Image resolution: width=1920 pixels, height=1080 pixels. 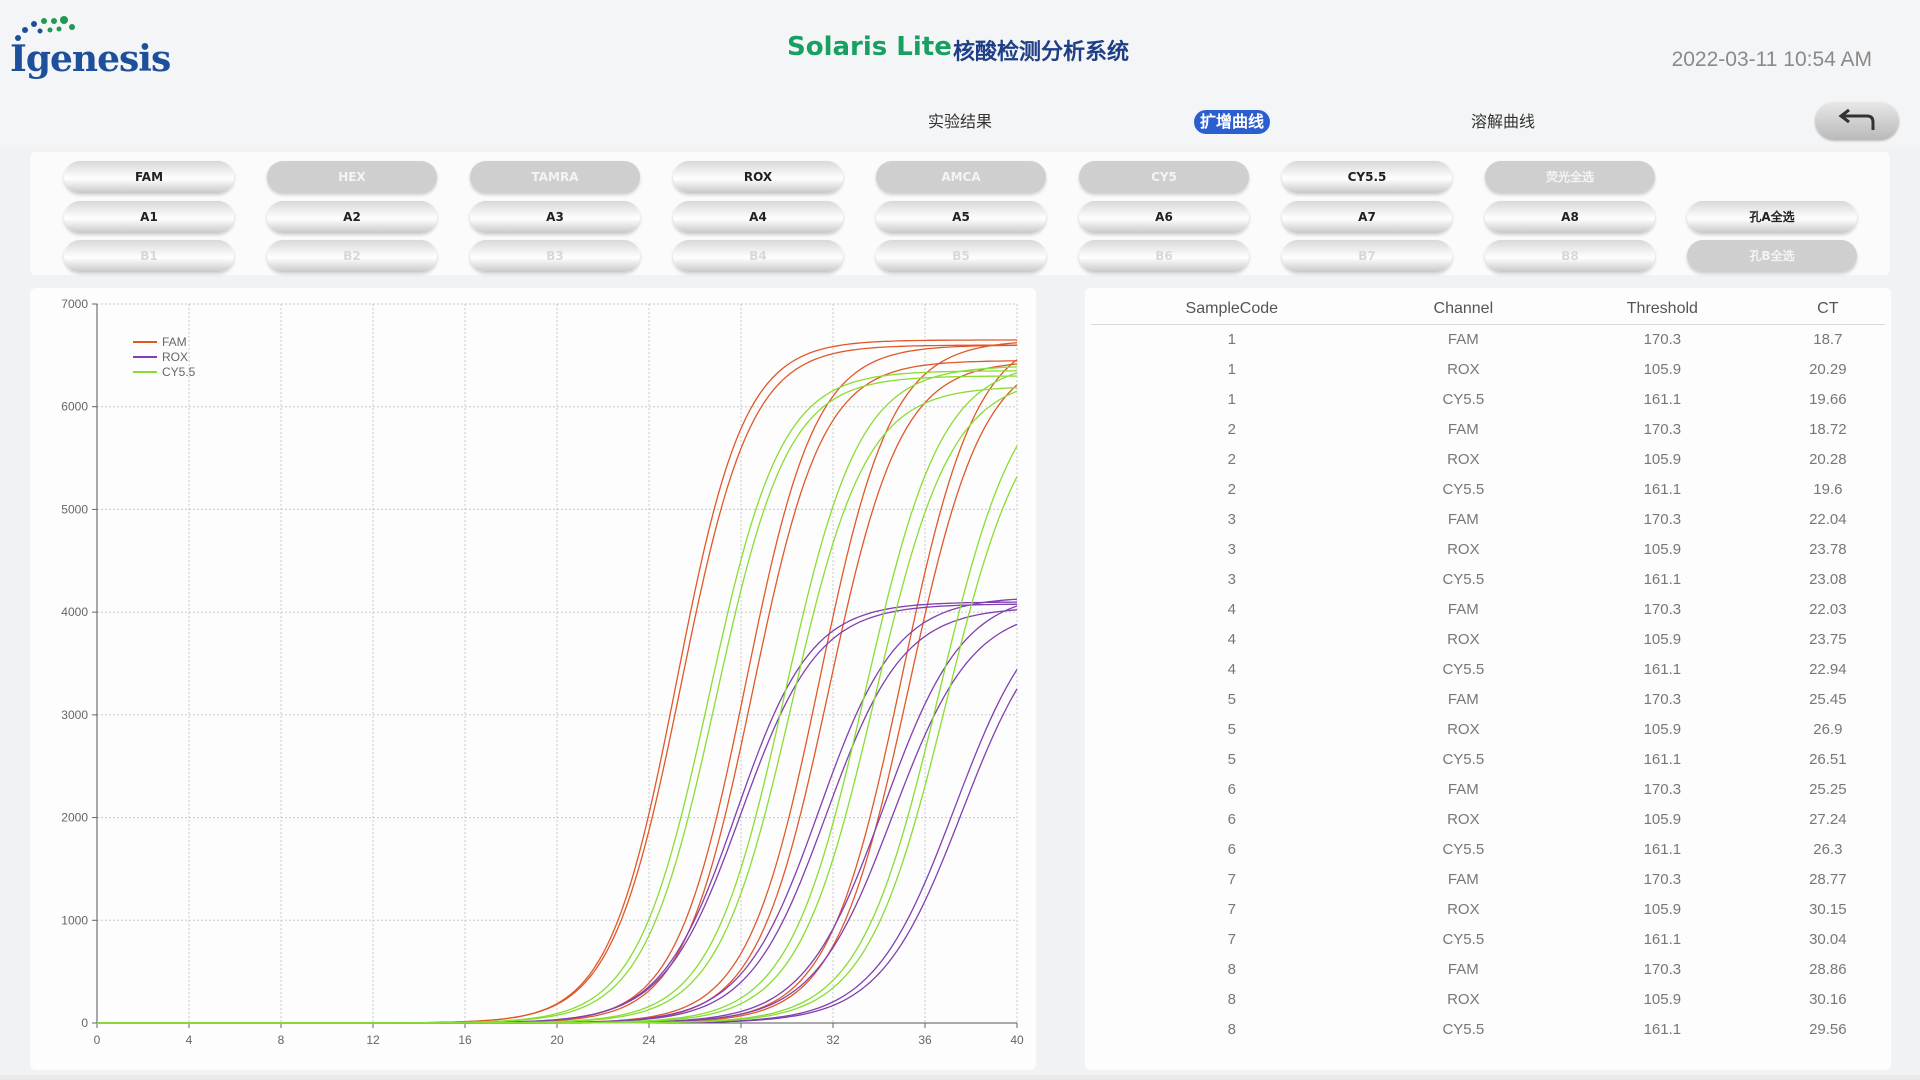 I want to click on table-row: 8 ROX 105.9 30.16, so click(x=1488, y=999).